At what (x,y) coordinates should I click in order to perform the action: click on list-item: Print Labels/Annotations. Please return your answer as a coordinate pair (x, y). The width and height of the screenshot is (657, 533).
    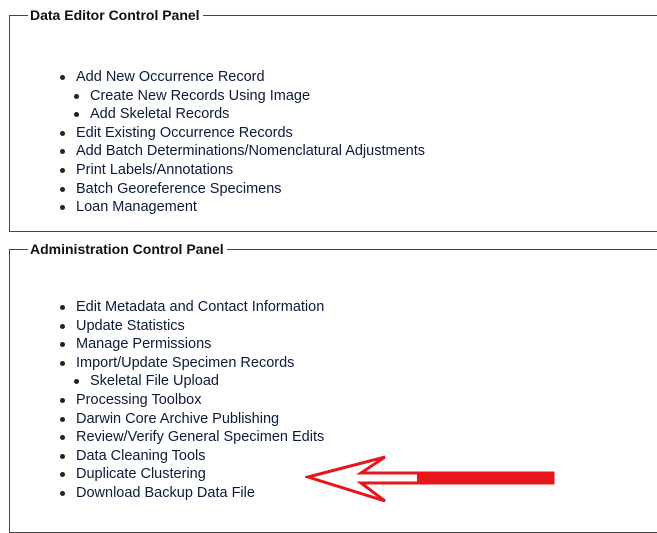
    Looking at the image, I should click on (242, 170).